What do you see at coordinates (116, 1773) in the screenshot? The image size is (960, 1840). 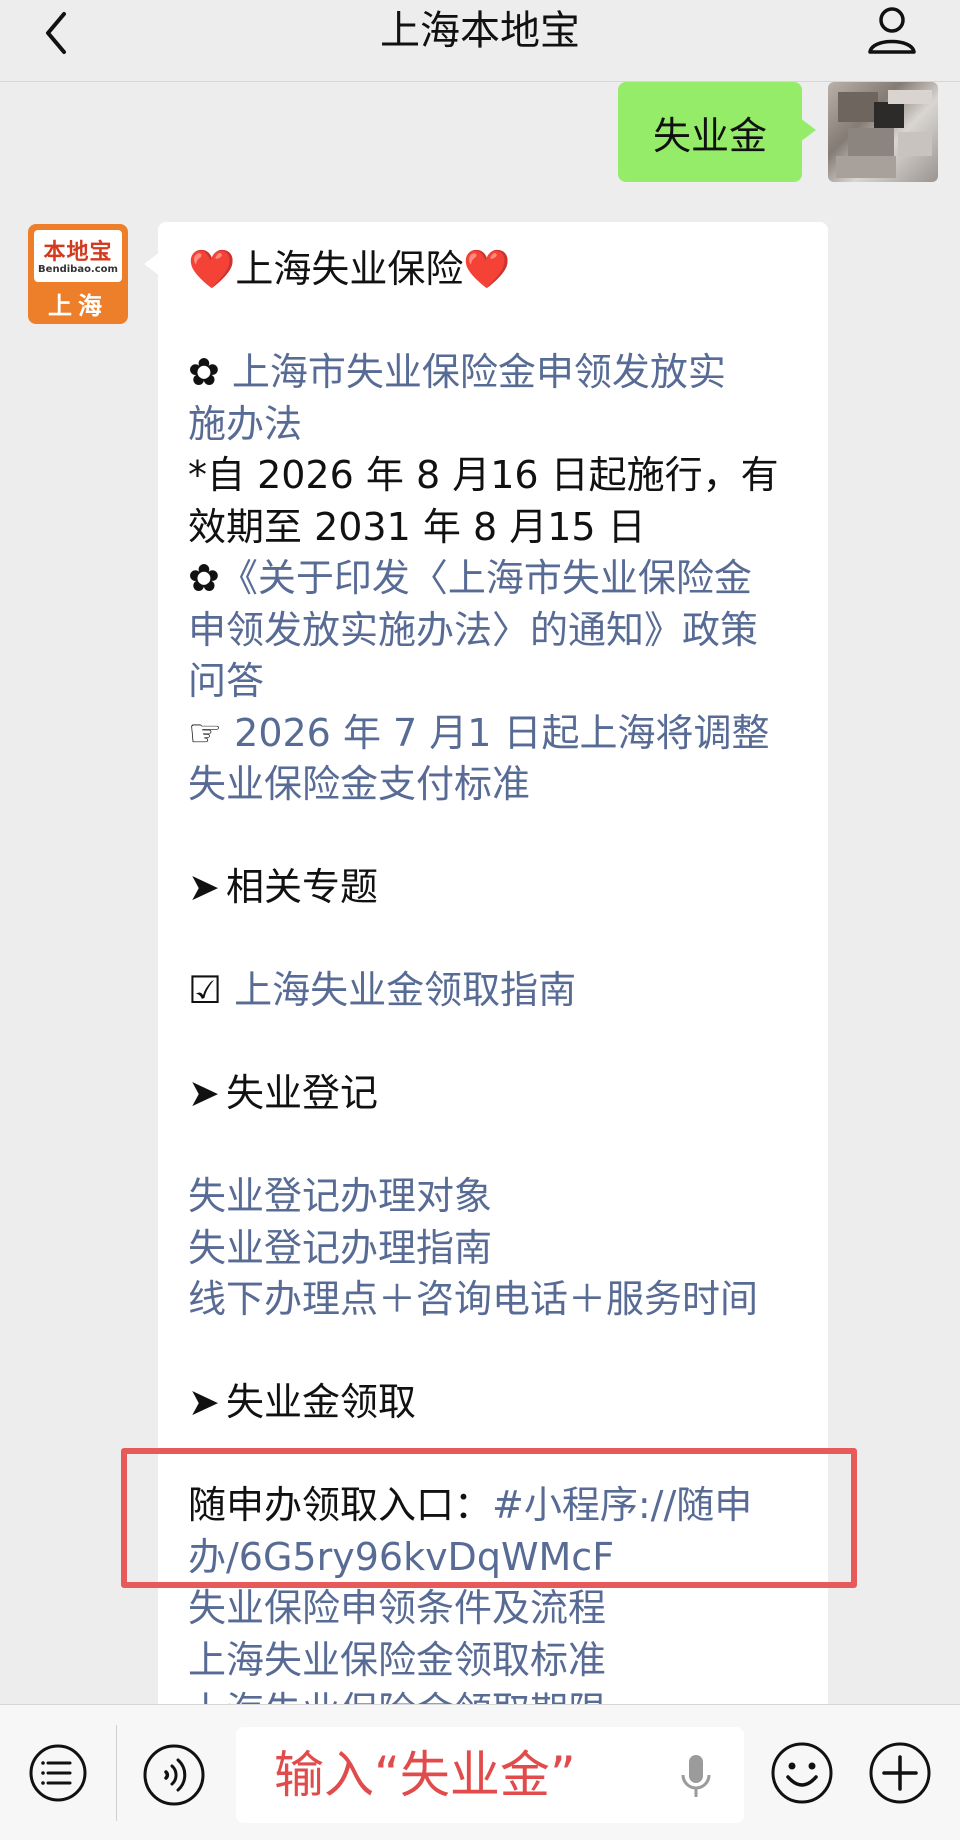 I see `bar-divider` at bounding box center [116, 1773].